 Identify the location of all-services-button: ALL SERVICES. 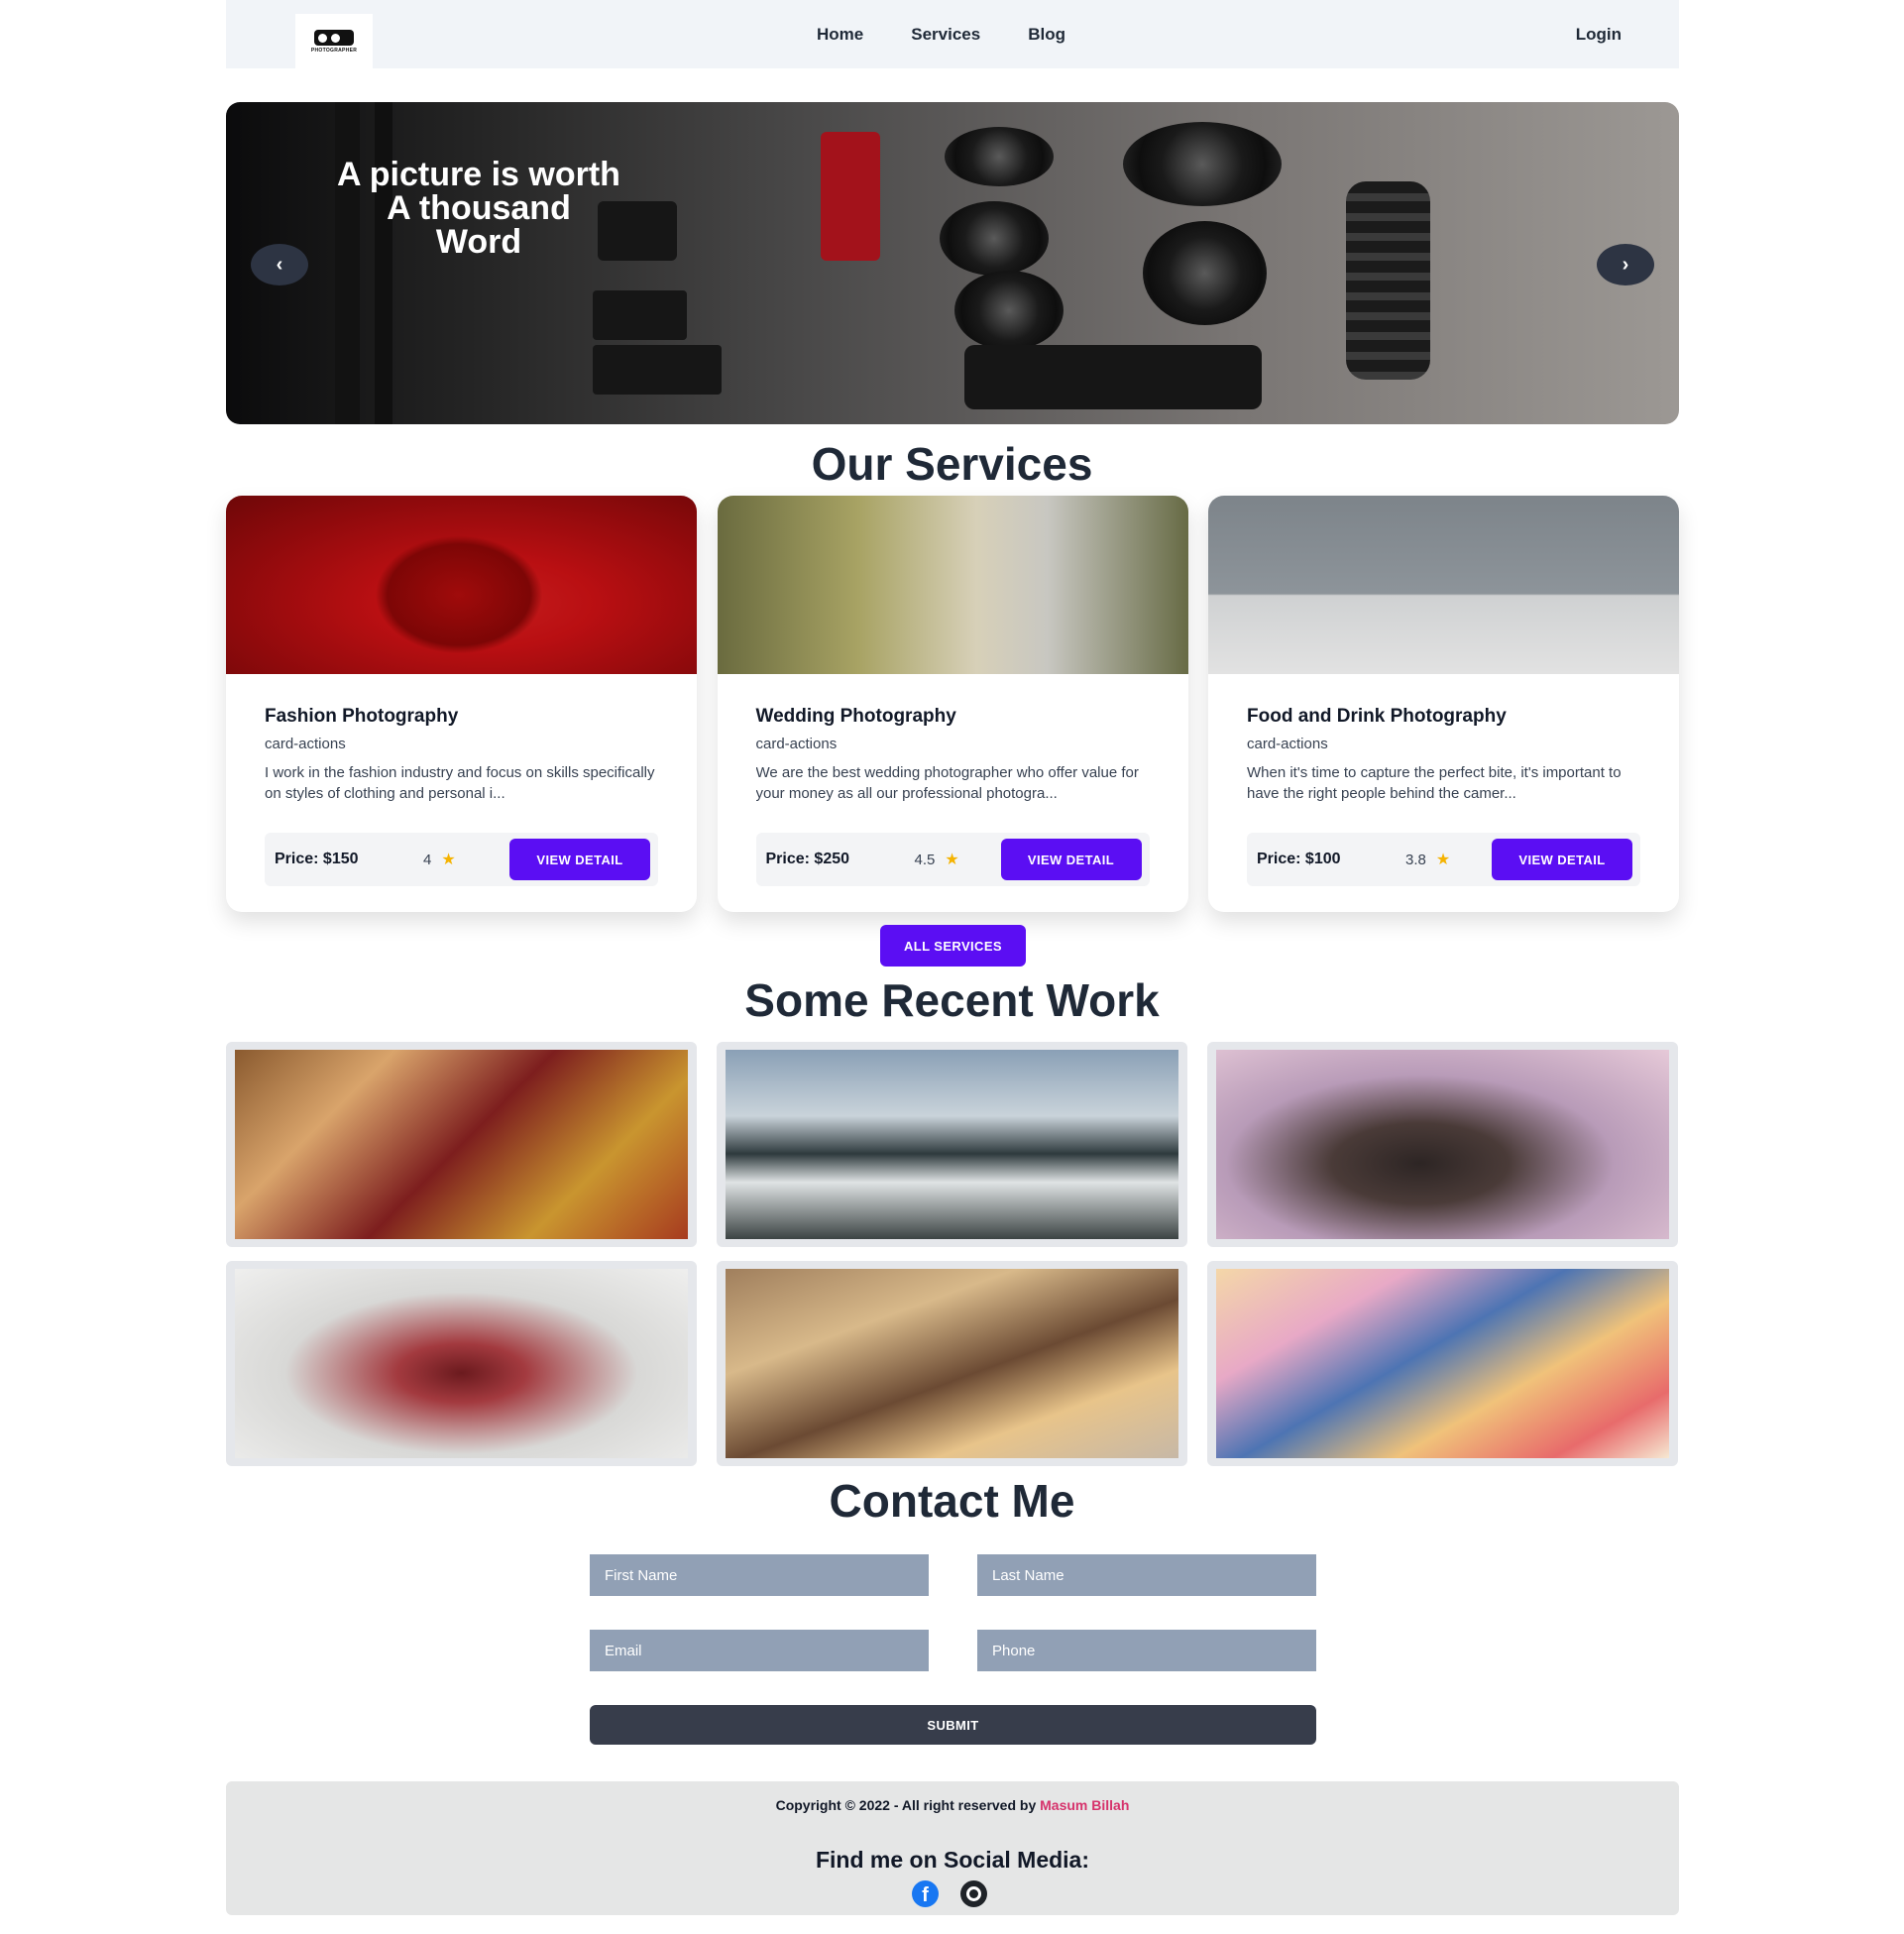
(953, 946).